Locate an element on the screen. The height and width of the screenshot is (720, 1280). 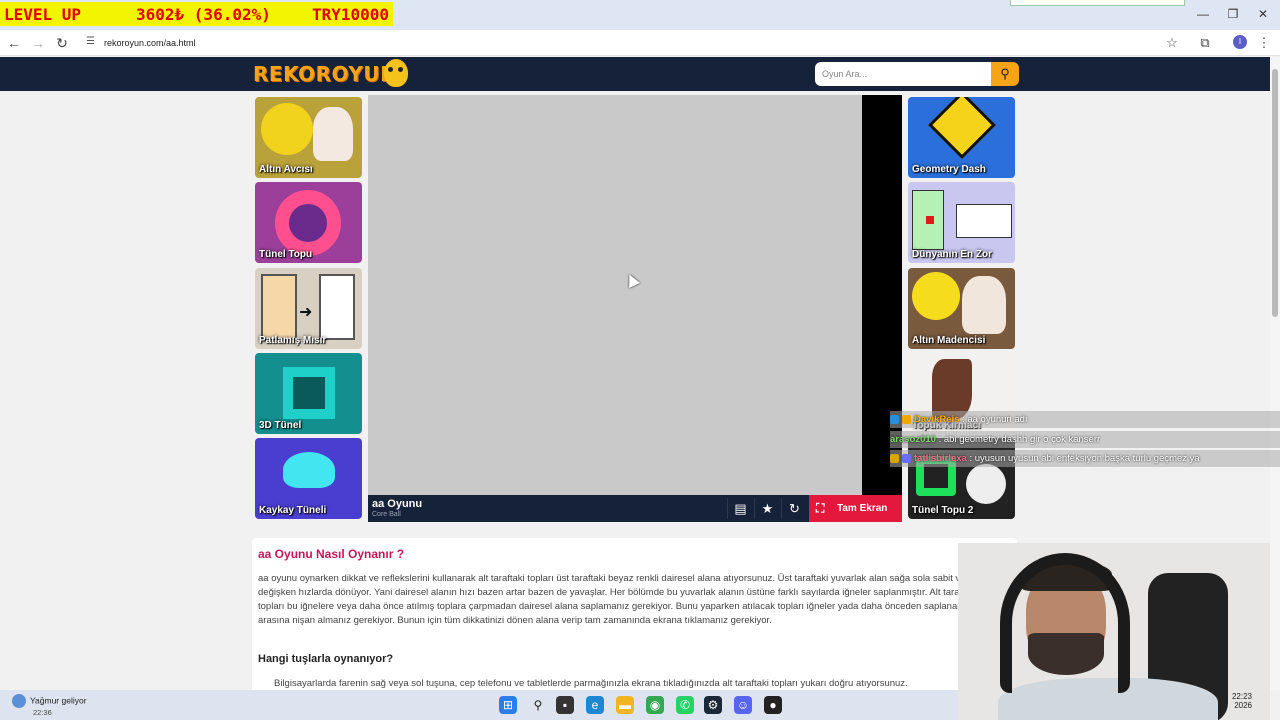
geometry-cube-icon is located at coordinates (962, 128).